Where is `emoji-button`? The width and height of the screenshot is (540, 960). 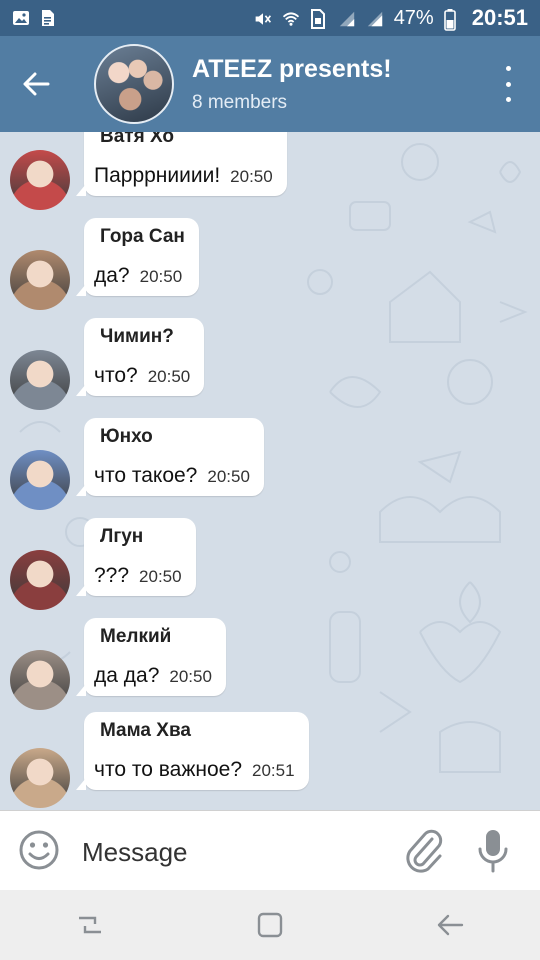
emoji-button is located at coordinates (39, 850).